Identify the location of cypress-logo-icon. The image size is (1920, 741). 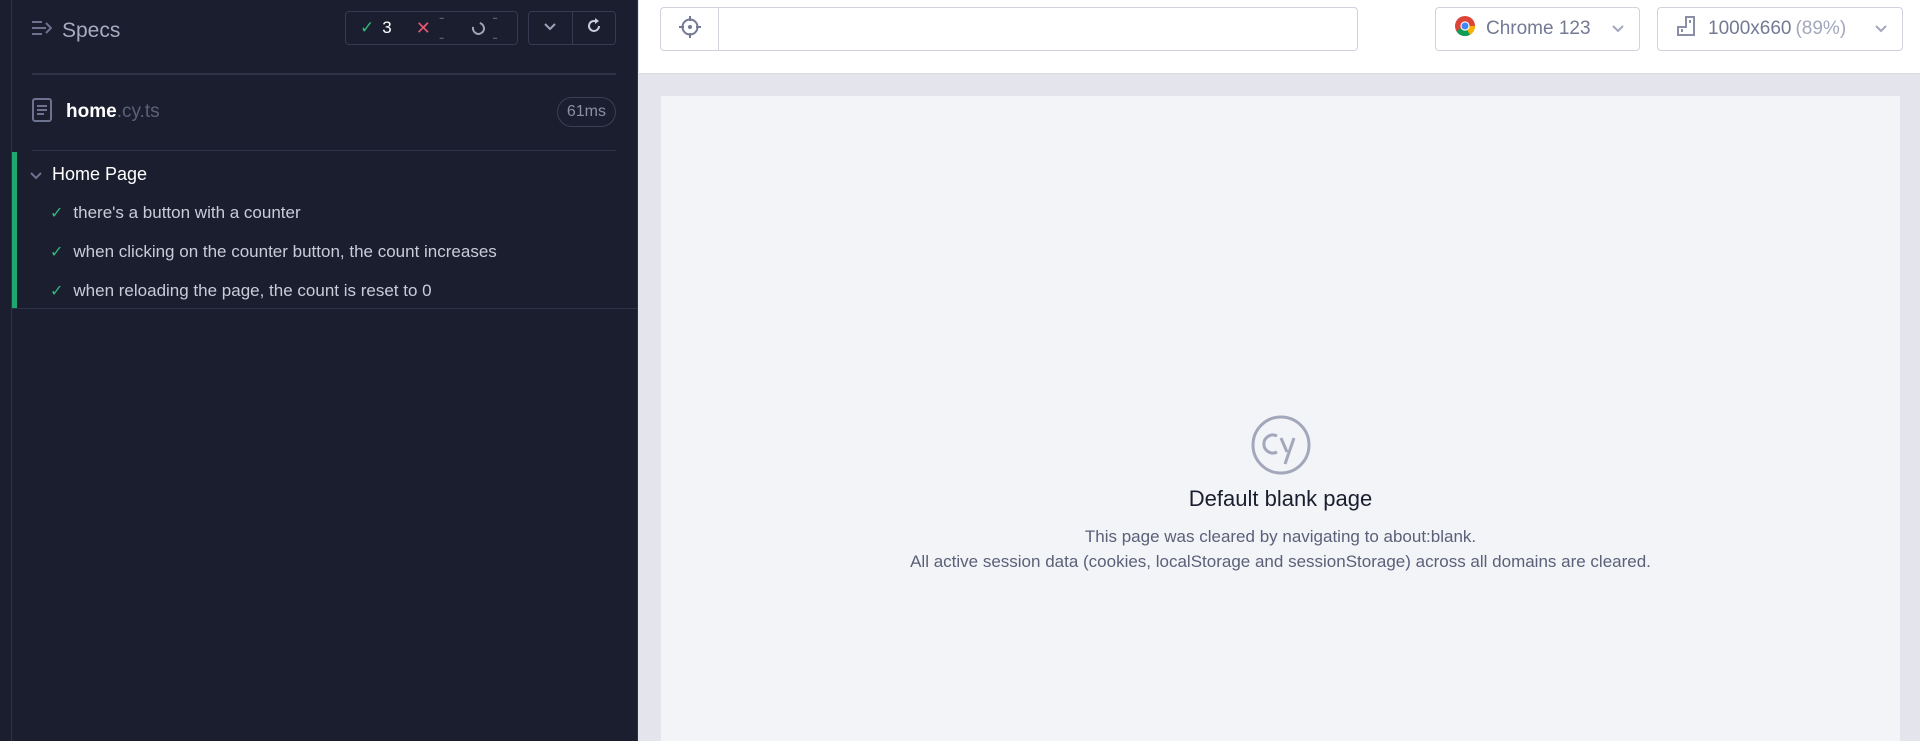
(1281, 445).